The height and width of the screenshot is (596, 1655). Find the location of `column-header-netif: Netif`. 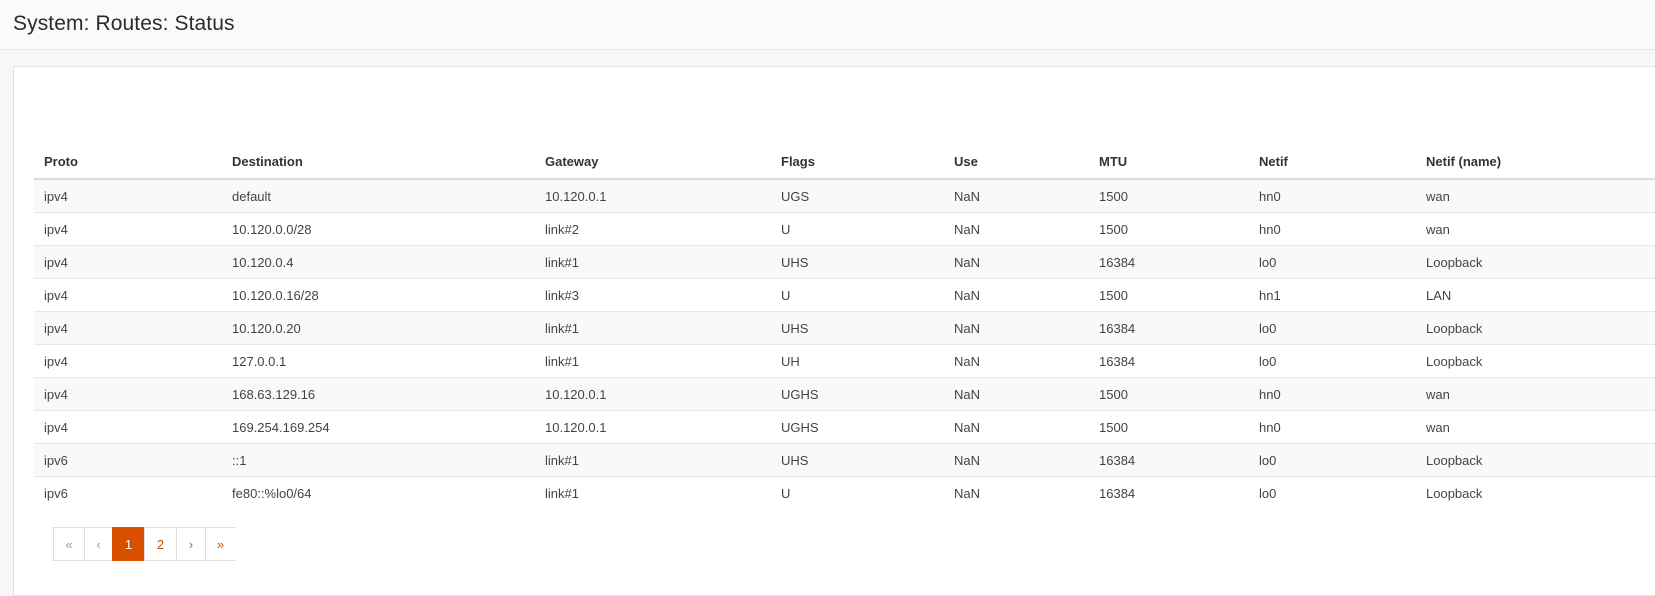

column-header-netif: Netif is located at coordinates (1332, 162).